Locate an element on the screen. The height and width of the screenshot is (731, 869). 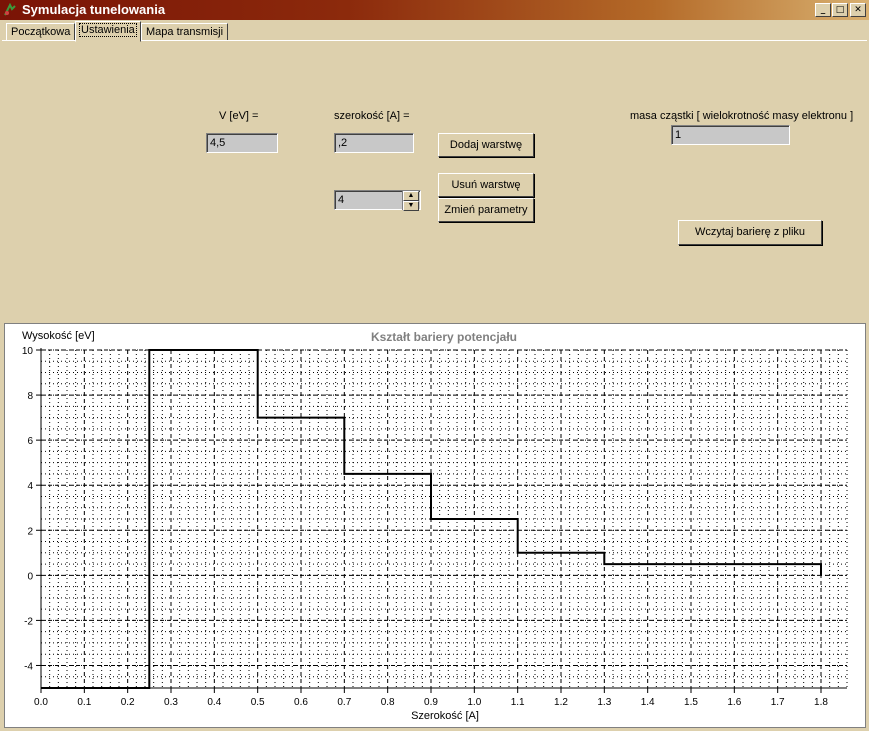
app-icon is located at coordinates (10, 9).